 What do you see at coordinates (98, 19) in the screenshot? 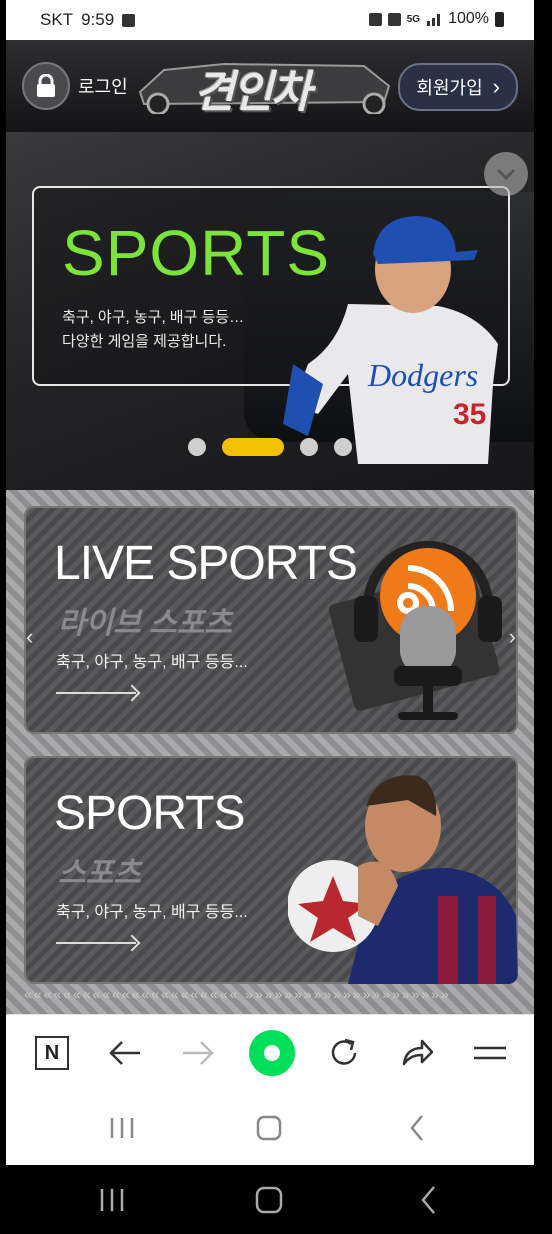
I see `clock: 9:59` at bounding box center [98, 19].